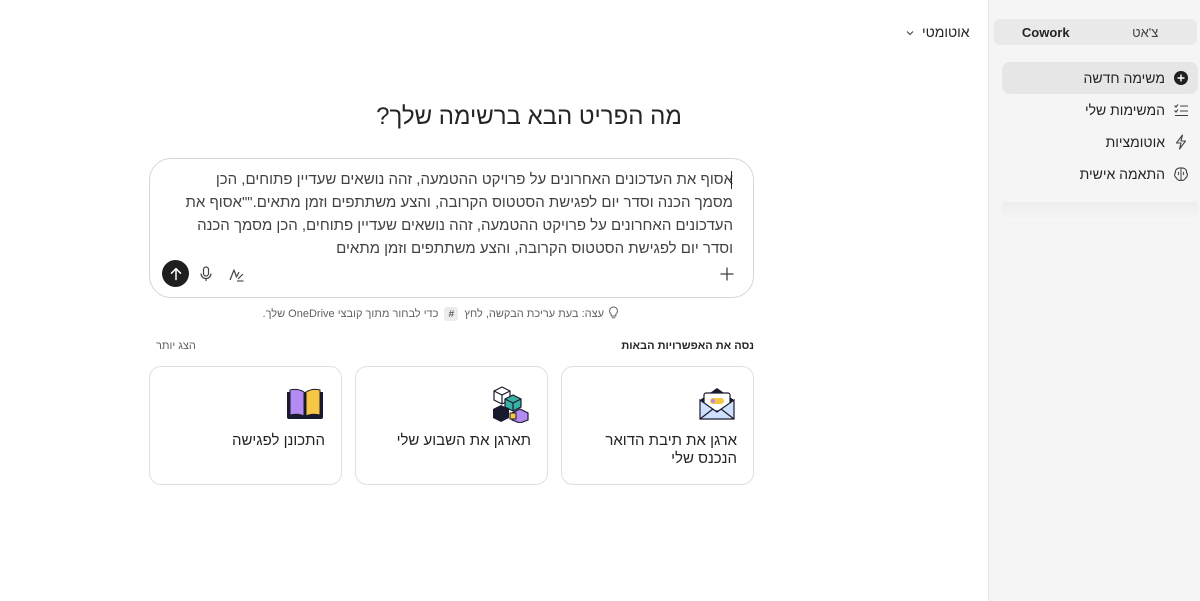 The height and width of the screenshot is (601, 1200). I want to click on checklist-icon, so click(1181, 110).